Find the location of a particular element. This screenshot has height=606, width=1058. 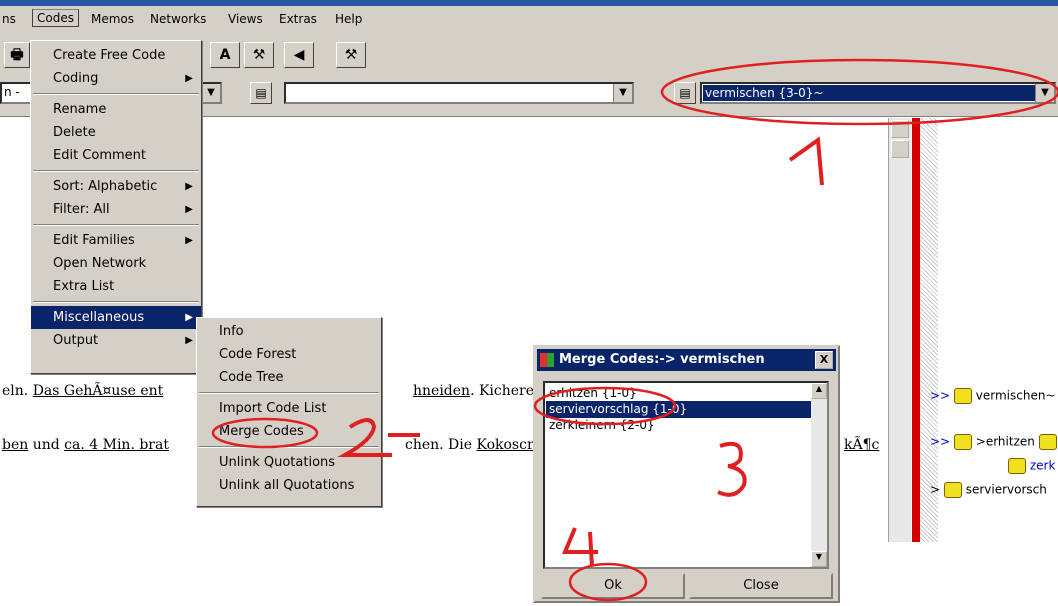

menu-item-filter: Filter: All ▶ is located at coordinates (116, 209).